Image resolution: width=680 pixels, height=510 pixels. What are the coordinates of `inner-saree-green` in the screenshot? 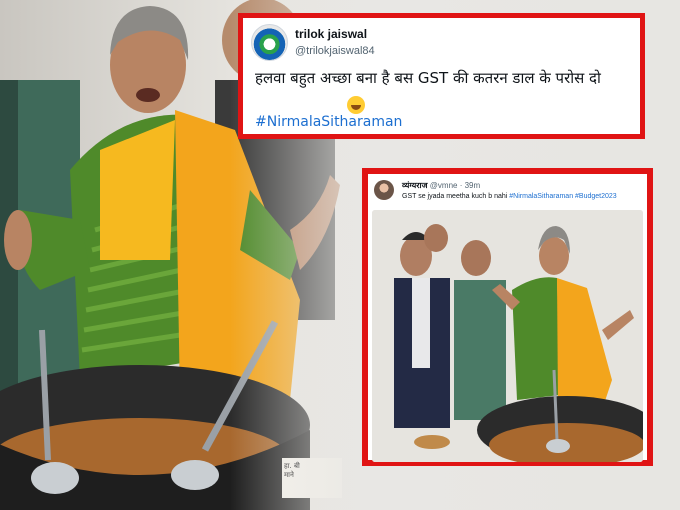 It's located at (536, 338).